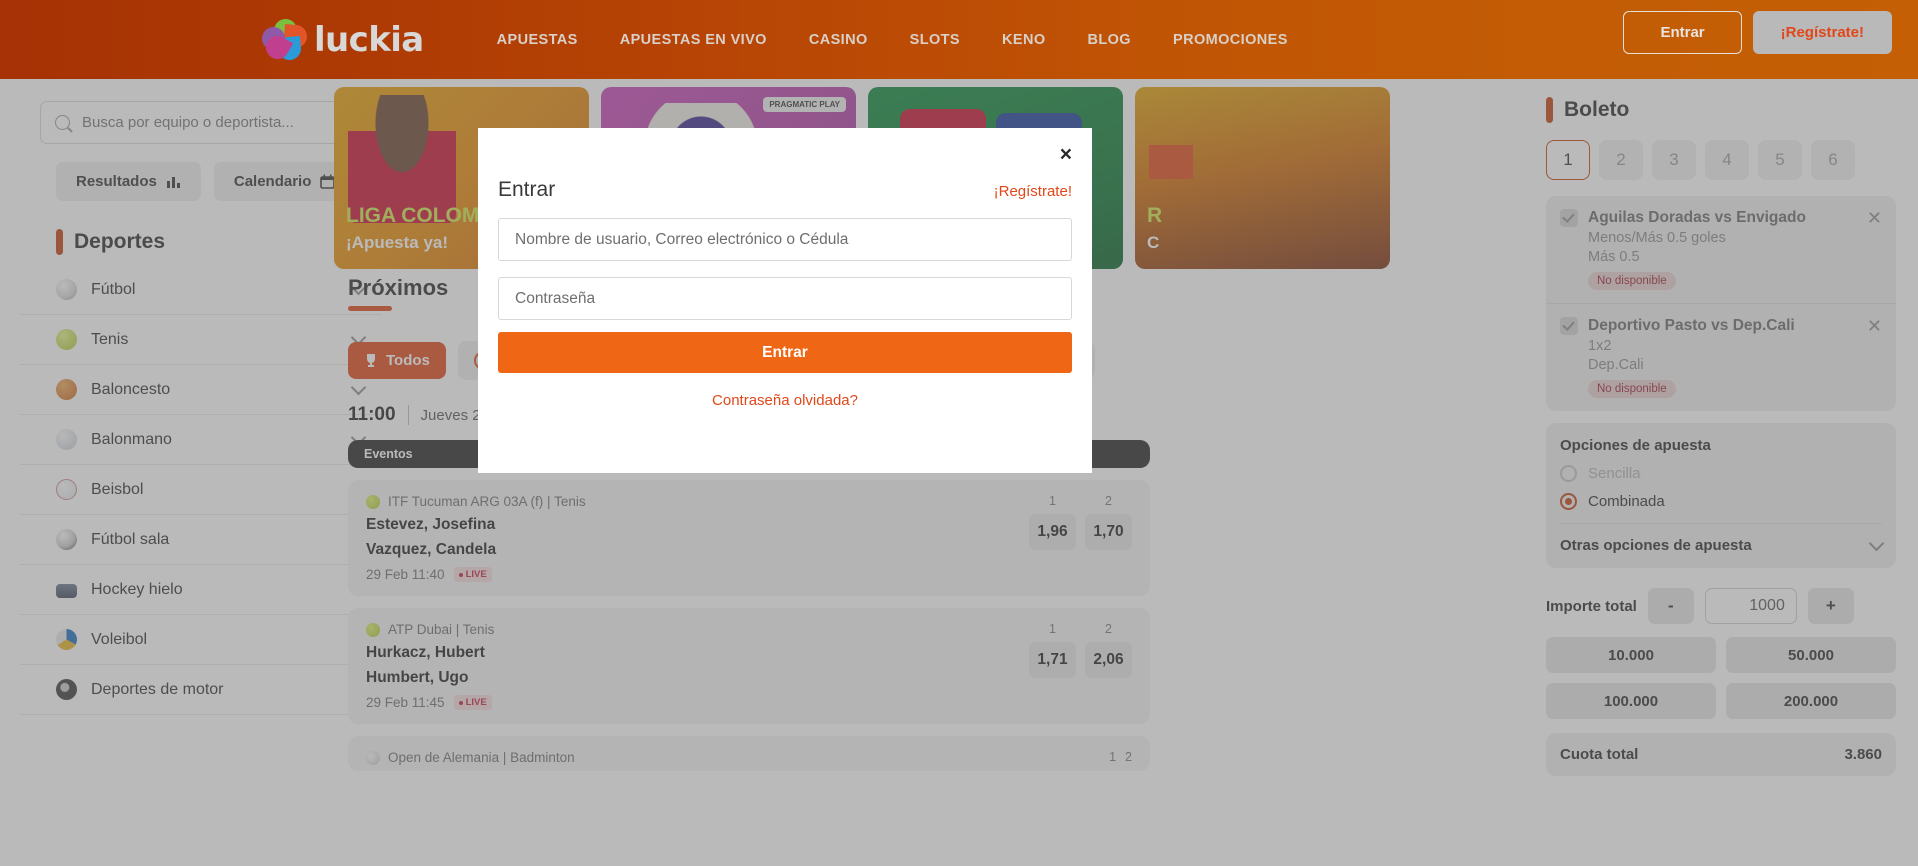  What do you see at coordinates (785, 239) in the screenshot?
I see `username-field` at bounding box center [785, 239].